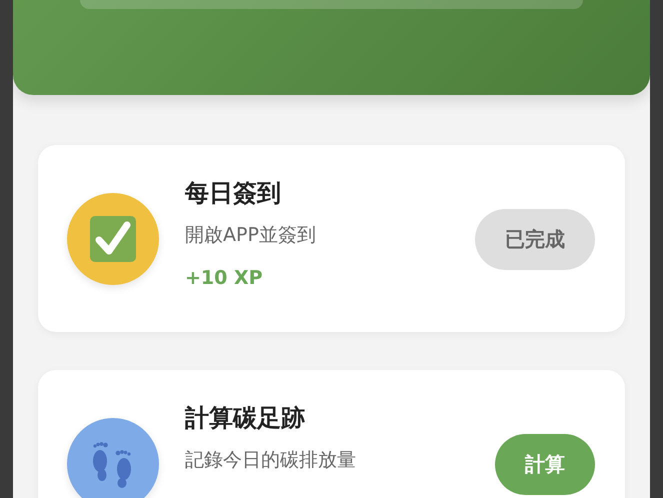  What do you see at coordinates (251, 235) in the screenshot?
I see `task-description: 開啟APP並簽到` at bounding box center [251, 235].